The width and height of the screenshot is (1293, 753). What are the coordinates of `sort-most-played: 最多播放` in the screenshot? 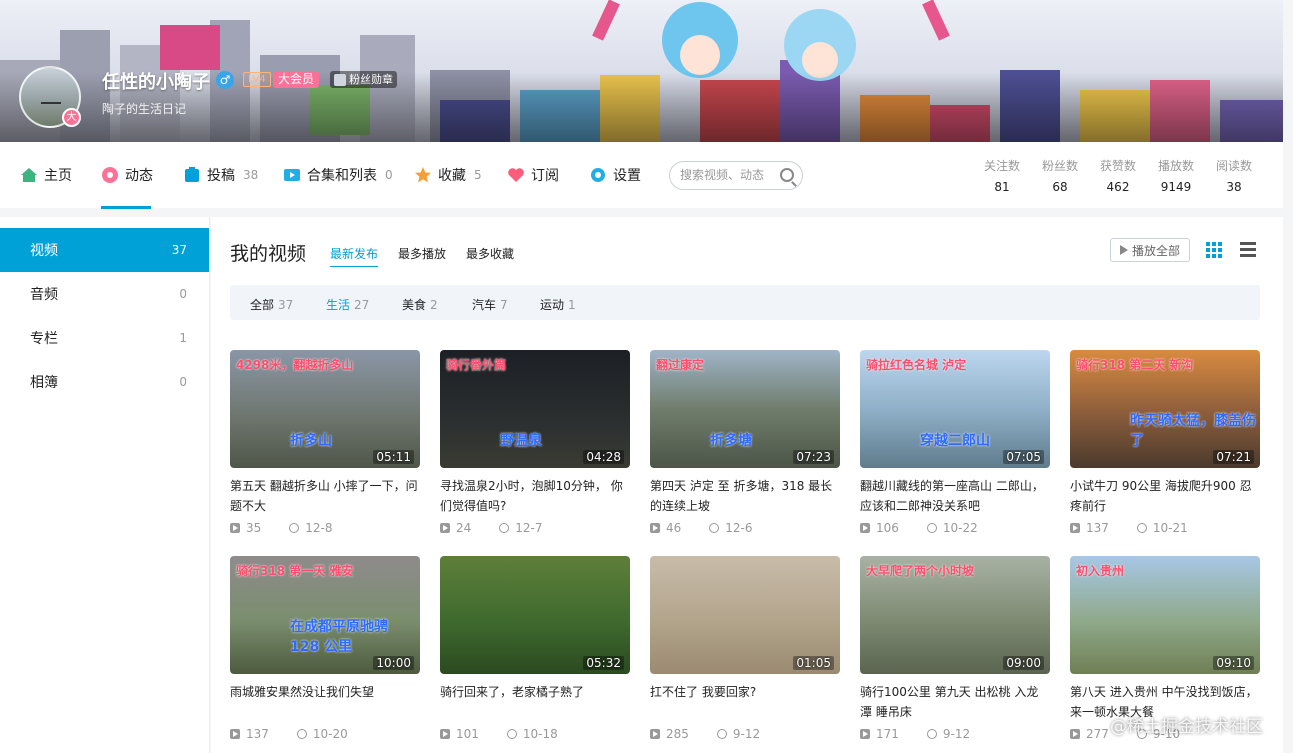 It's located at (422, 253).